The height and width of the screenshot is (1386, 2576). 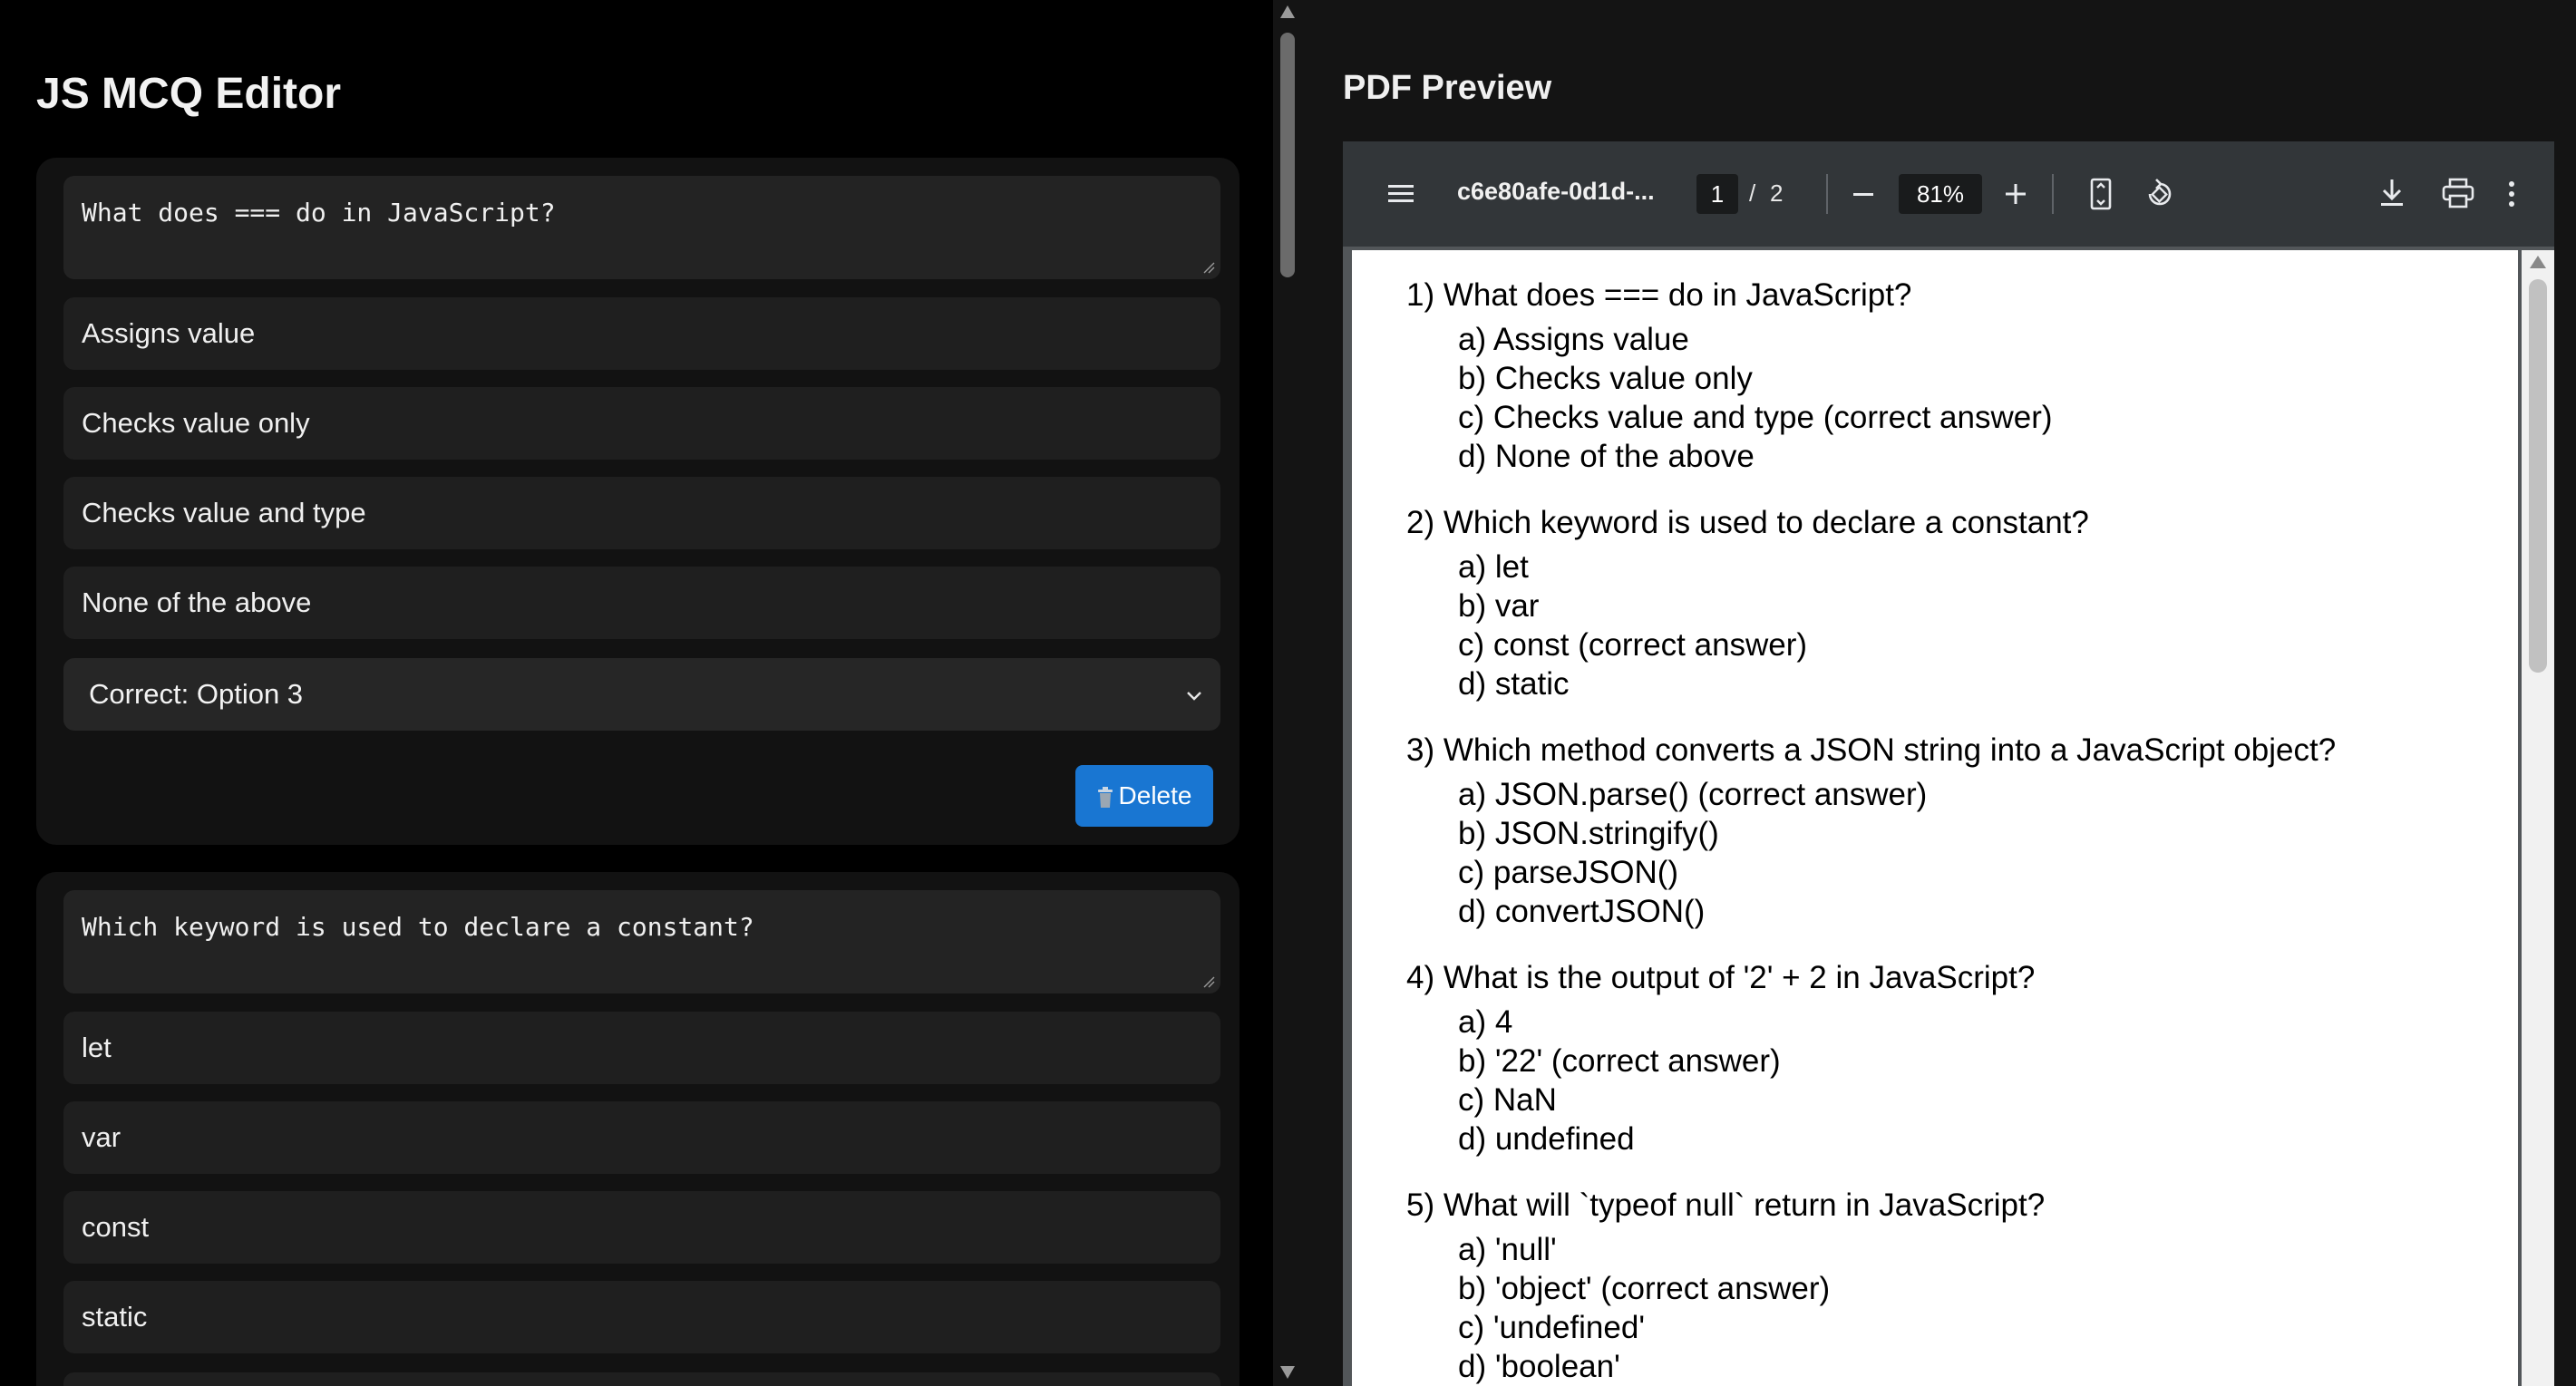 What do you see at coordinates (2538, 818) in the screenshot?
I see `pdf-scrollbar` at bounding box center [2538, 818].